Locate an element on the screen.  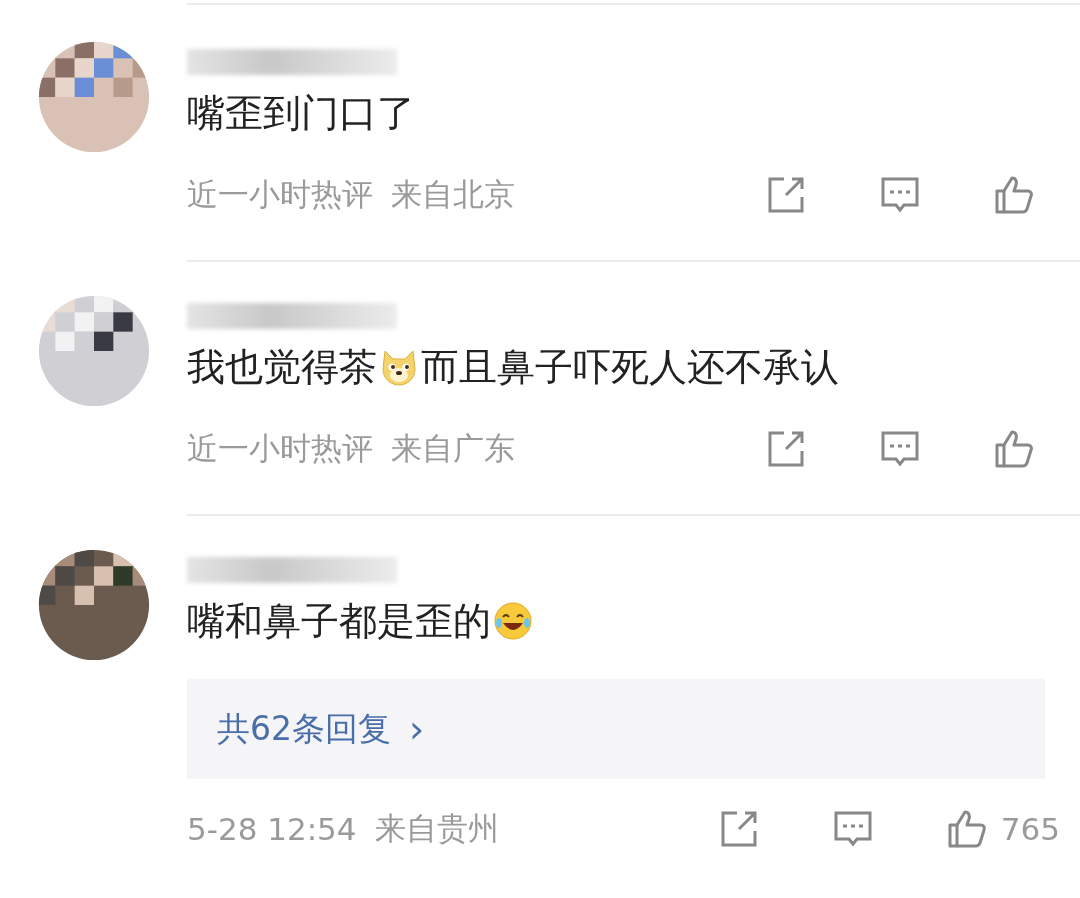
comment-location: 来自广东 is located at coordinates (453, 448).